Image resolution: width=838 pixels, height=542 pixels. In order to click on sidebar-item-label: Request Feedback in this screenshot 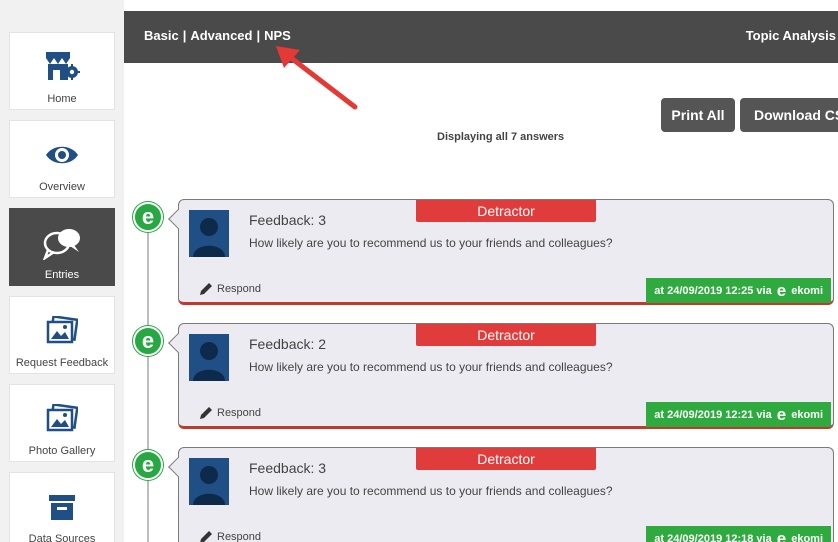, I will do `click(62, 363)`.